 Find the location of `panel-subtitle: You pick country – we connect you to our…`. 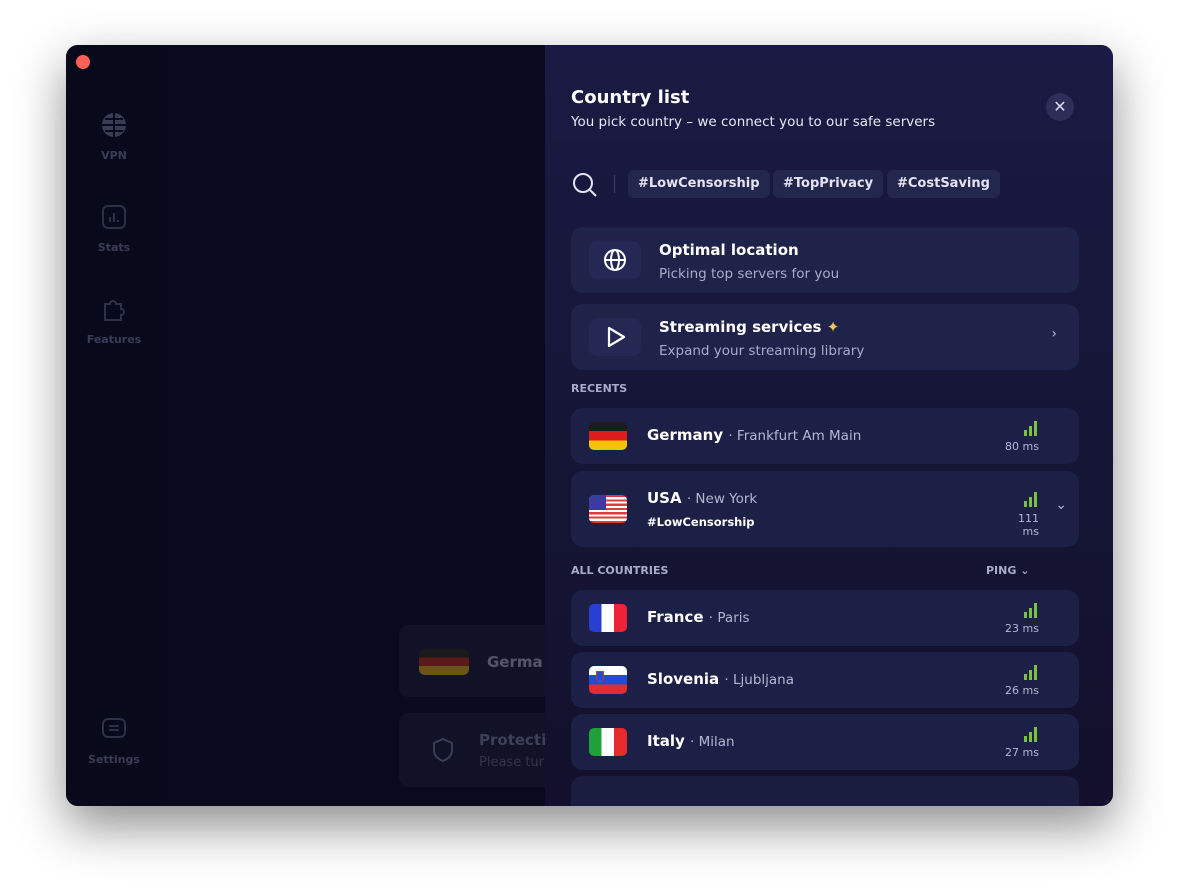

panel-subtitle: You pick country – we connect you to our… is located at coordinates (753, 122).